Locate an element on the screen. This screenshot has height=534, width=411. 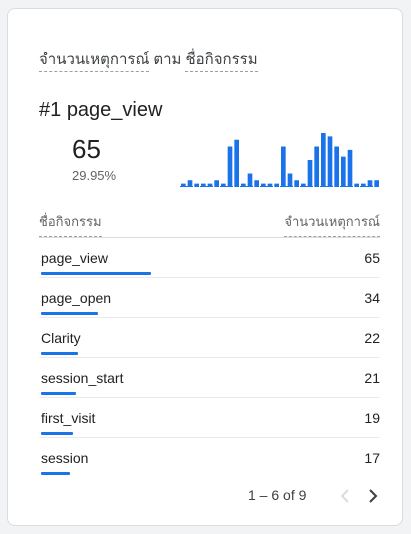
row-name: session_start is located at coordinates (82, 378).